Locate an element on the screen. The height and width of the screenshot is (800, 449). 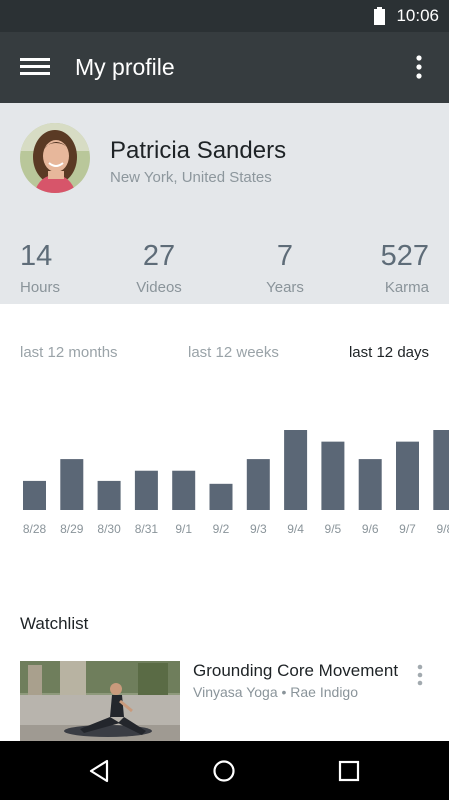
chart-x-label: 9/3 is located at coordinates (258, 529).